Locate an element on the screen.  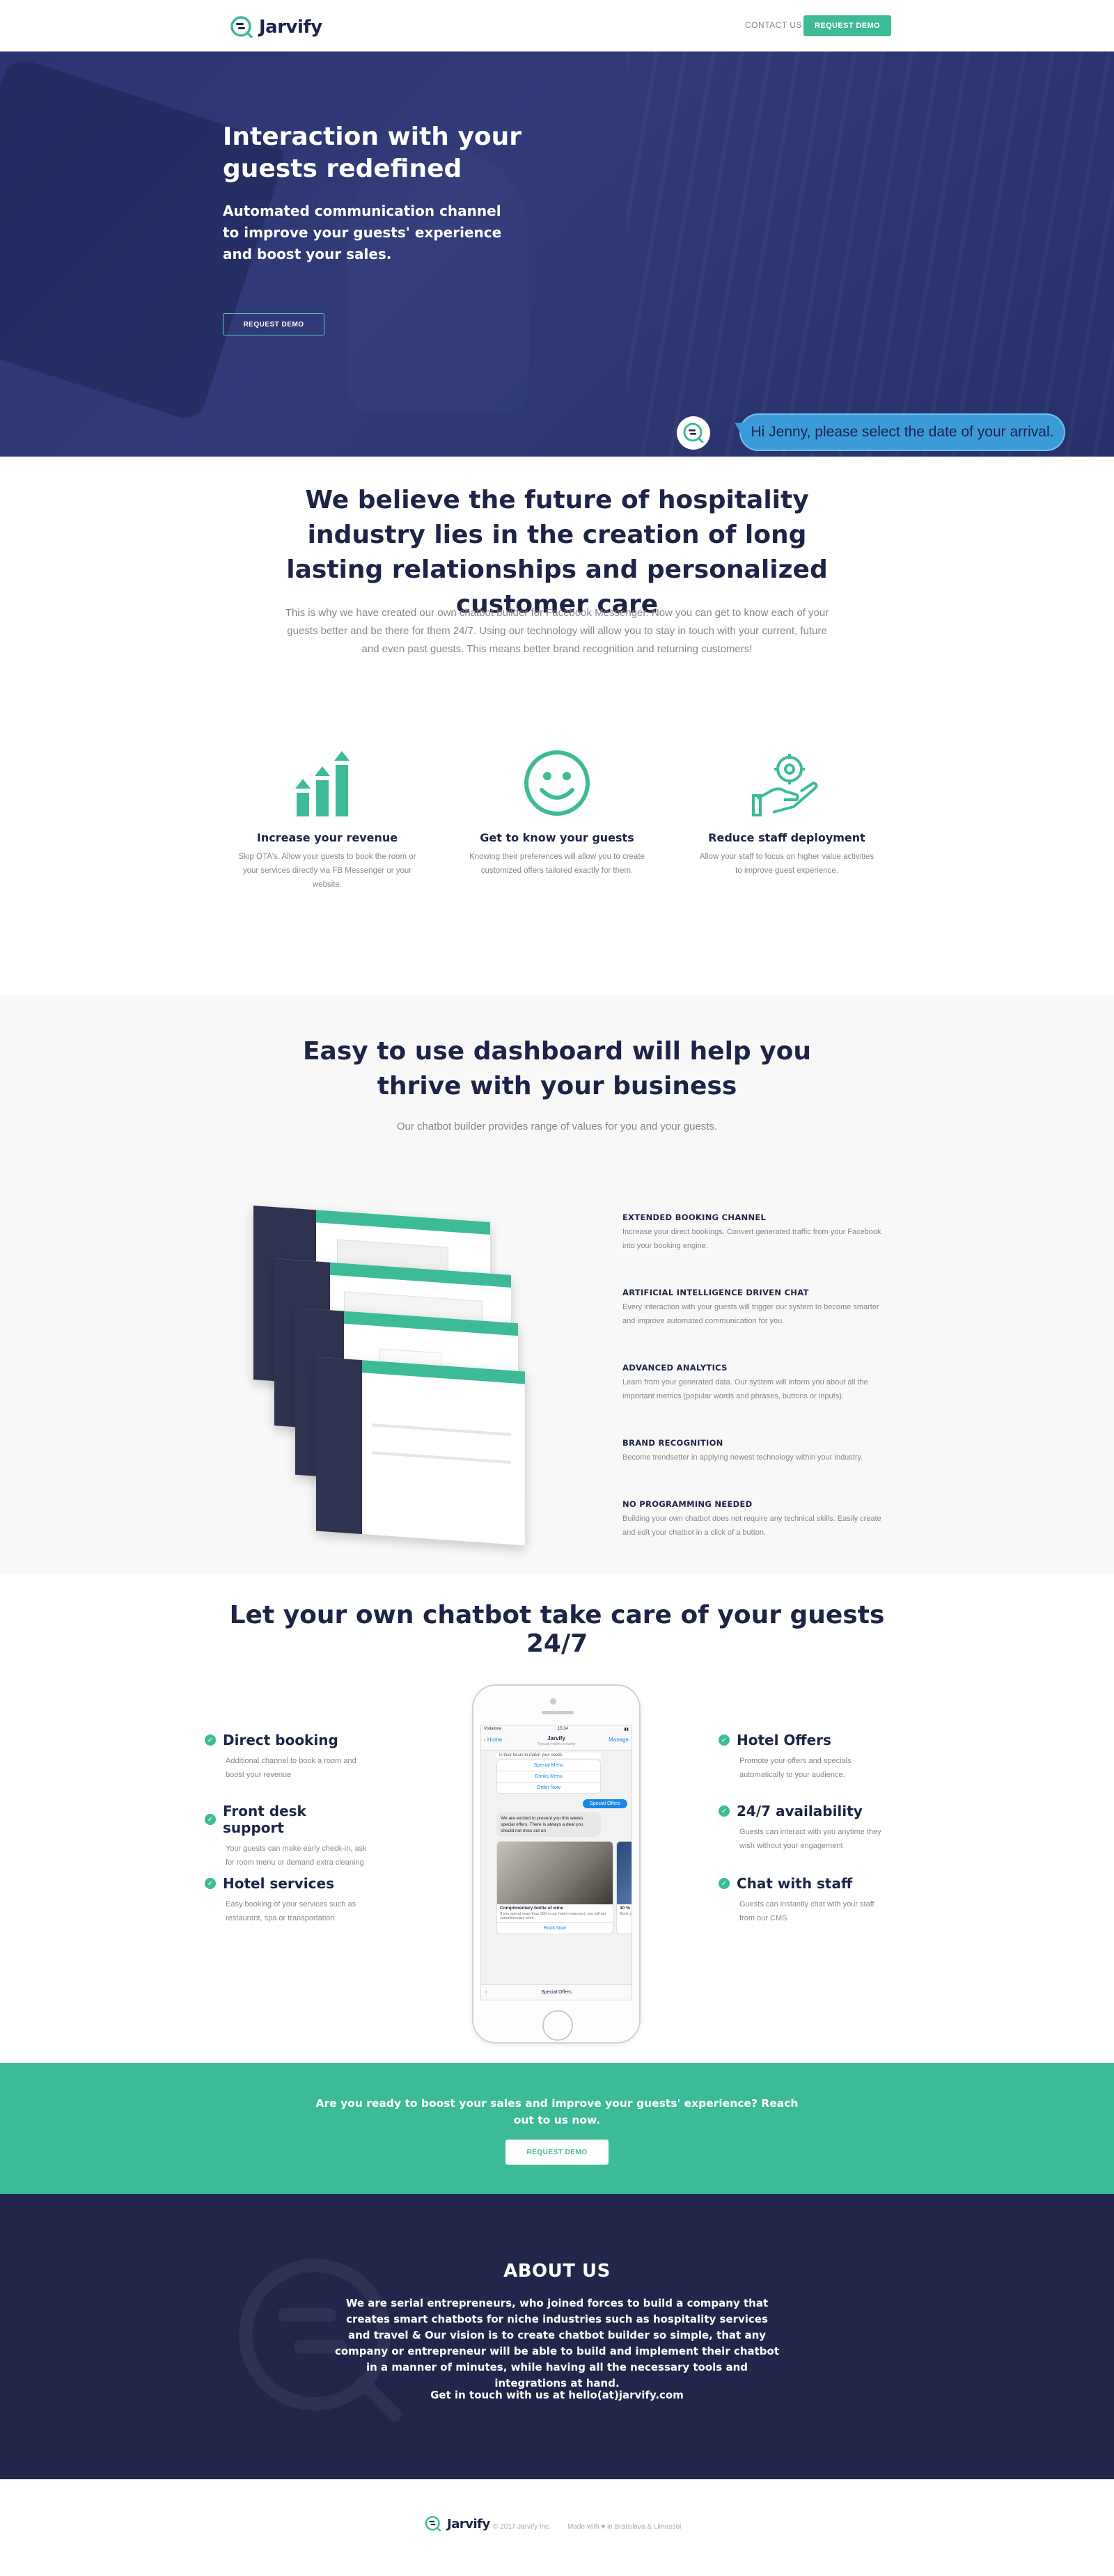
logo: Jarvify is located at coordinates (276, 27).